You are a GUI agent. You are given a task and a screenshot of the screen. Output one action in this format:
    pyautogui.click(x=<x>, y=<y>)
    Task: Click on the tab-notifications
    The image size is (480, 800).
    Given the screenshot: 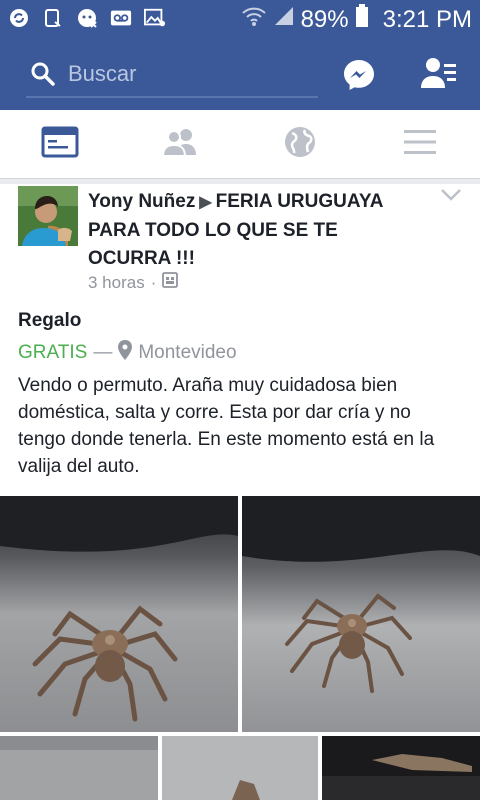 What is the action you would take?
    pyautogui.click(x=300, y=144)
    